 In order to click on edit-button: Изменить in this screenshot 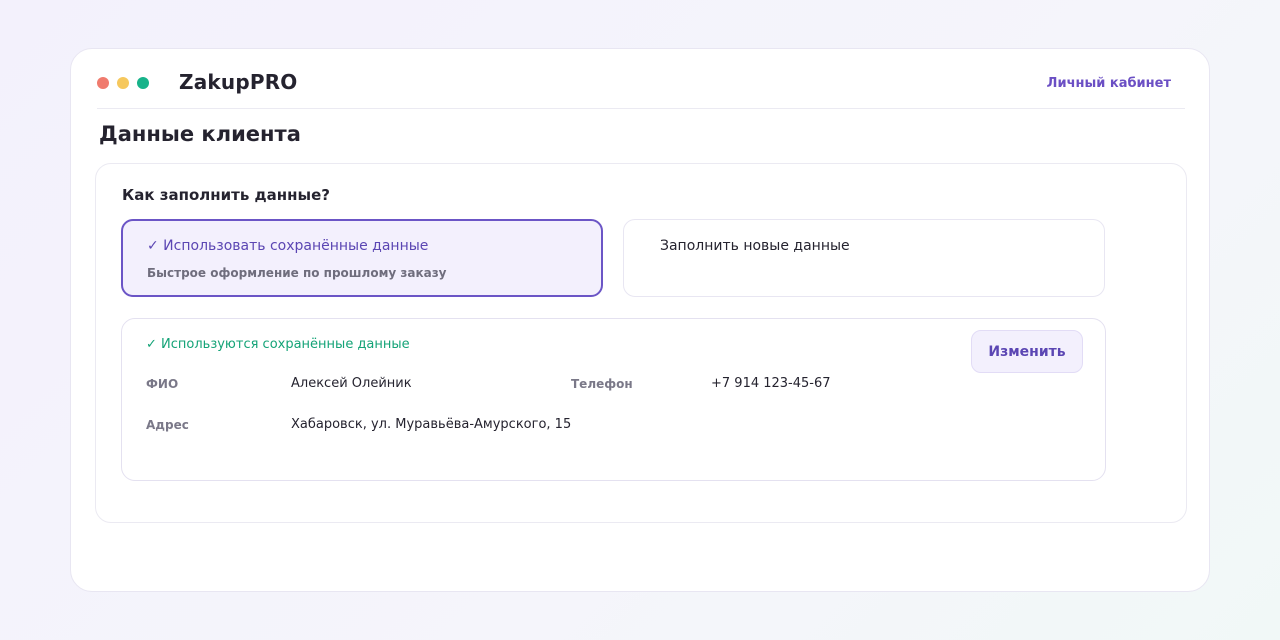, I will do `click(1027, 351)`.